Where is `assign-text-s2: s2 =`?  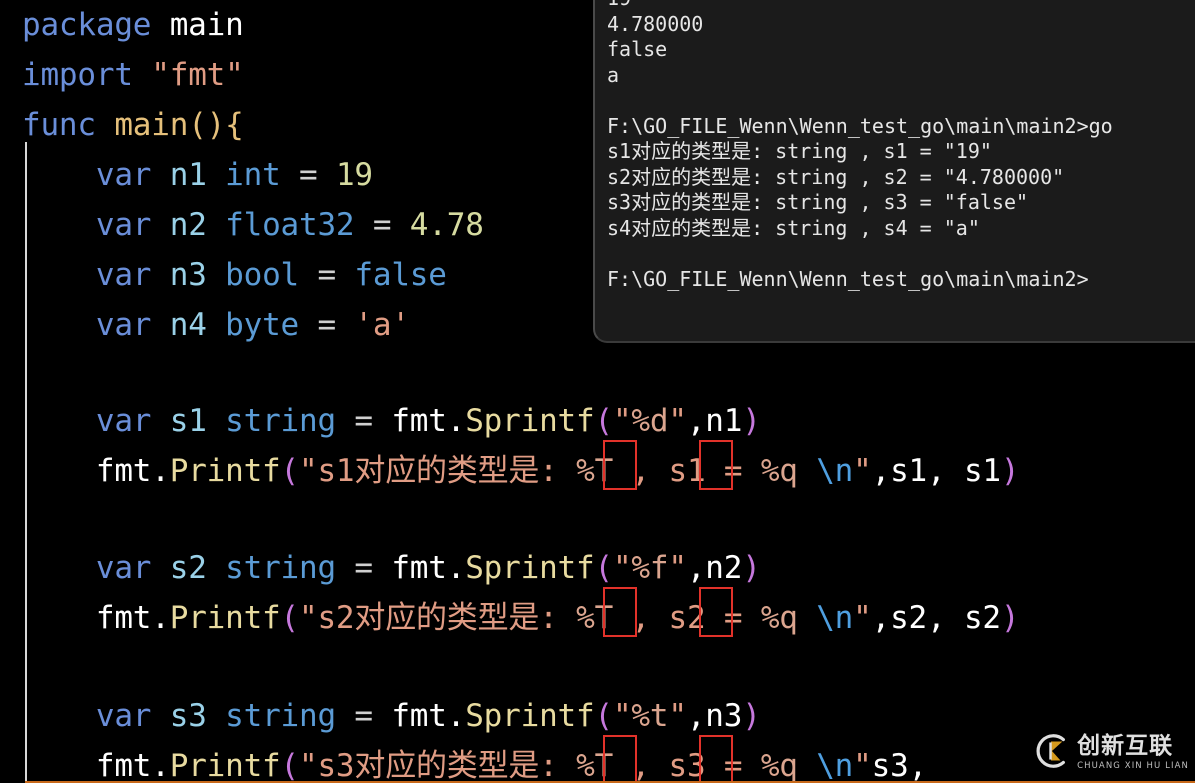
assign-text-s2: s2 = is located at coordinates (714, 618).